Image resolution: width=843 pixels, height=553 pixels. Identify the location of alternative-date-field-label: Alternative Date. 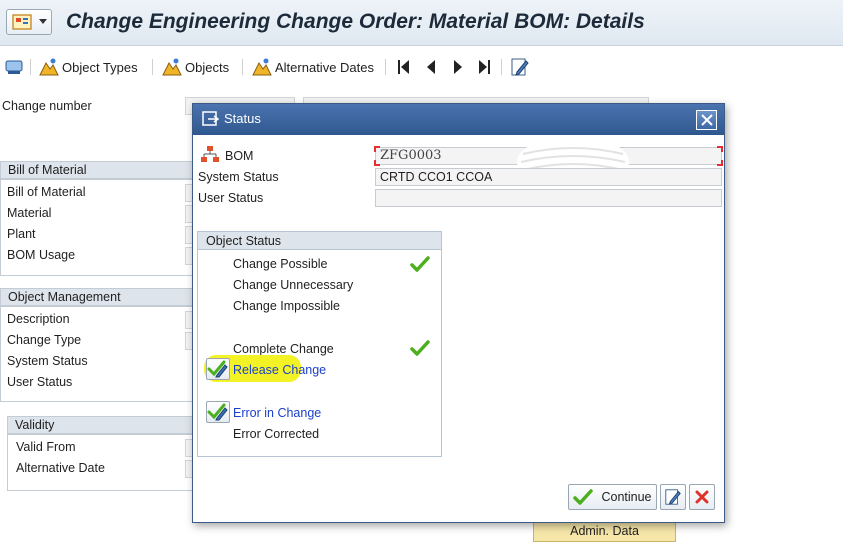
(60, 468).